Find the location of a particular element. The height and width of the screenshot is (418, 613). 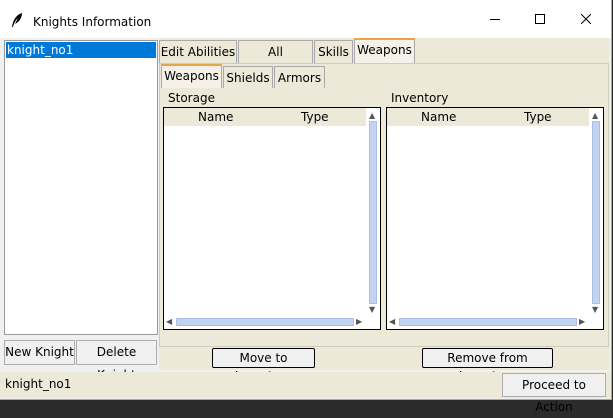

window-title: Knights Information is located at coordinates (92, 22).